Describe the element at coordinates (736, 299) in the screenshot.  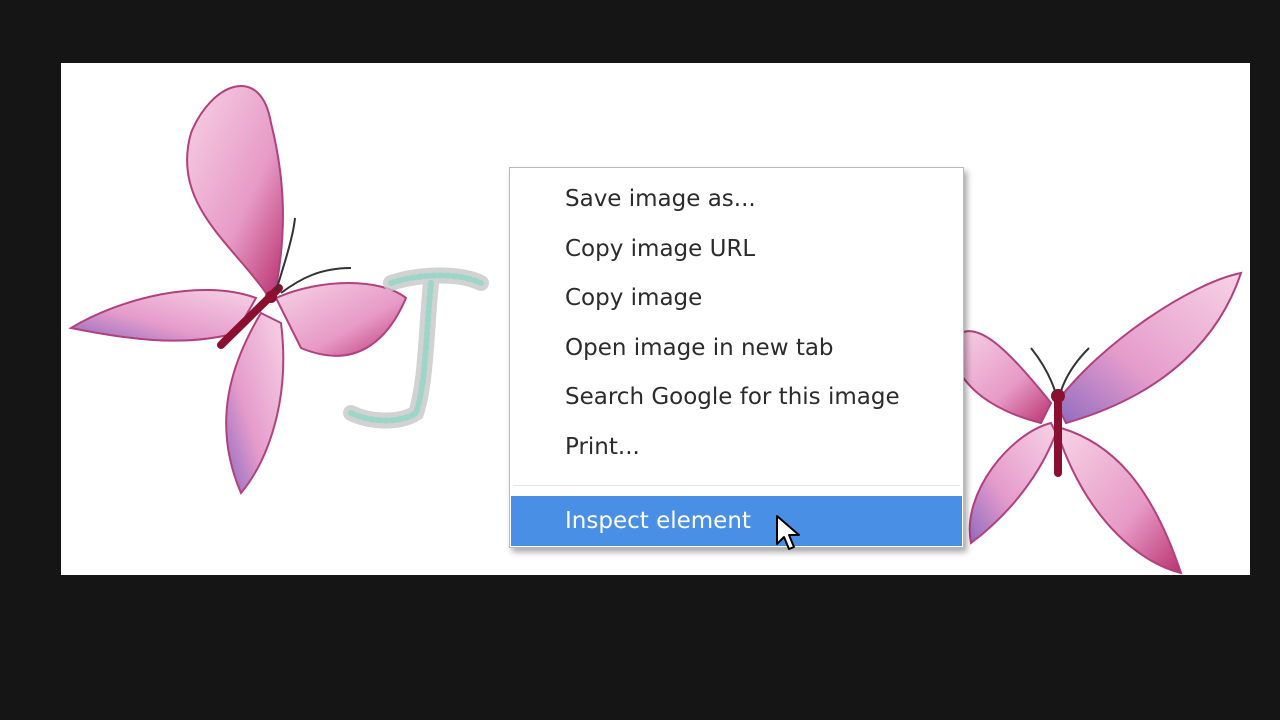
I see `menu-item-copy-image: Copy image` at that location.